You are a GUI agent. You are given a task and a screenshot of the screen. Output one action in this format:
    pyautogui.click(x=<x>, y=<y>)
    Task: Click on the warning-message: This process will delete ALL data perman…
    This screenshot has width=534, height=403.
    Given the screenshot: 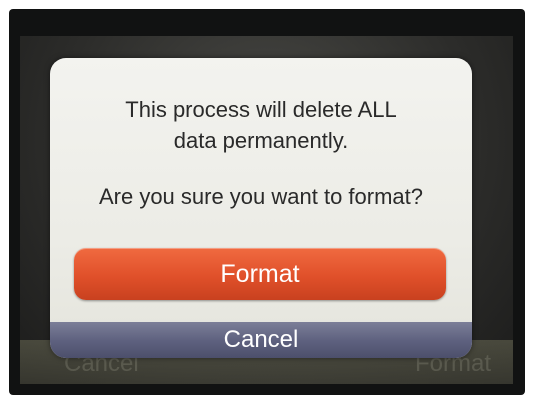 What is the action you would take?
    pyautogui.click(x=261, y=125)
    